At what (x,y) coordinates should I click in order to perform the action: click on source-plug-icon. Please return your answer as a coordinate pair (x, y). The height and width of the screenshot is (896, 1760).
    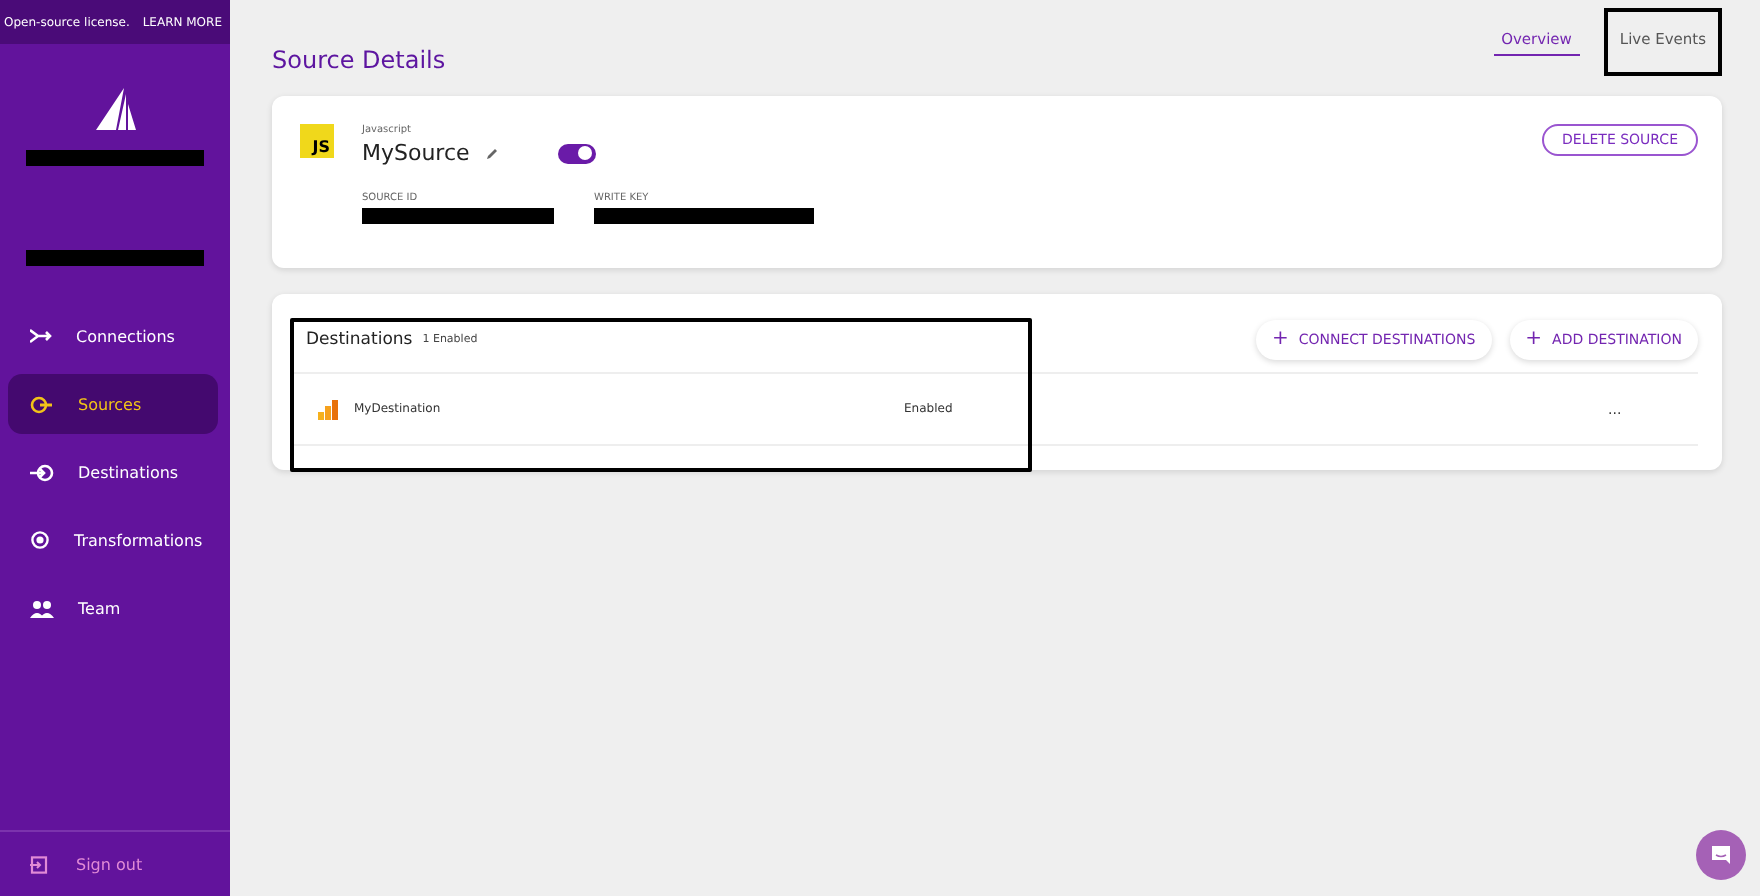
    Looking at the image, I should click on (42, 404).